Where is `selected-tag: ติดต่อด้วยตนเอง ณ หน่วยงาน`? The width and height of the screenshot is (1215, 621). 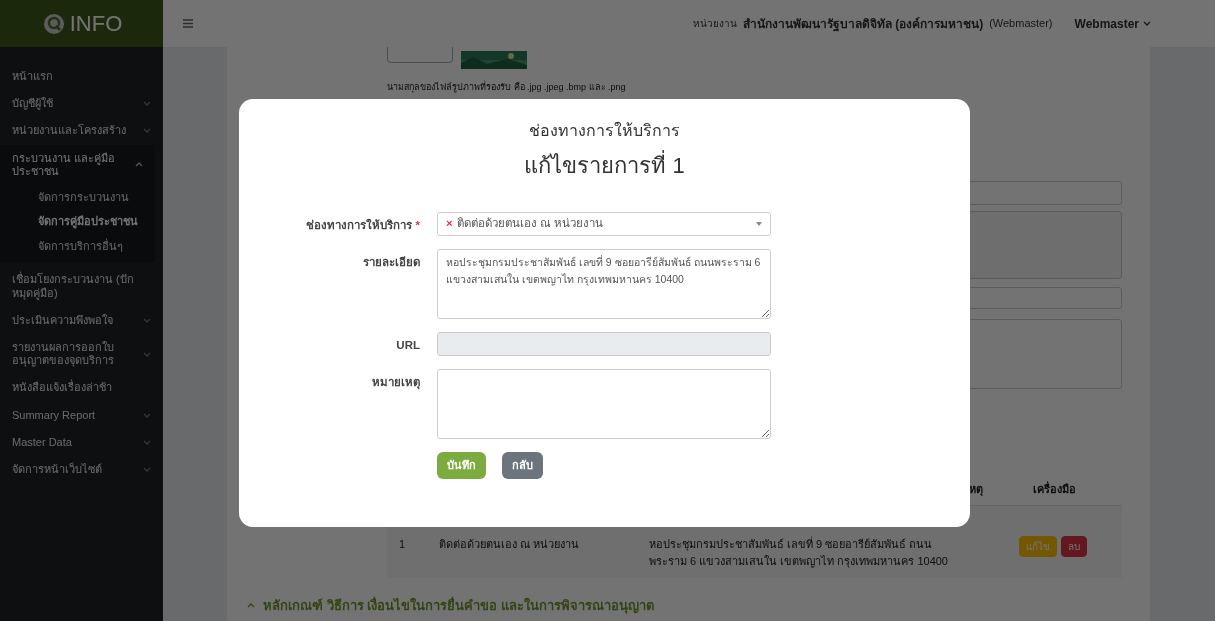 selected-tag: ติดต่อด้วยตนเอง ณ หน่วยงาน is located at coordinates (530, 224).